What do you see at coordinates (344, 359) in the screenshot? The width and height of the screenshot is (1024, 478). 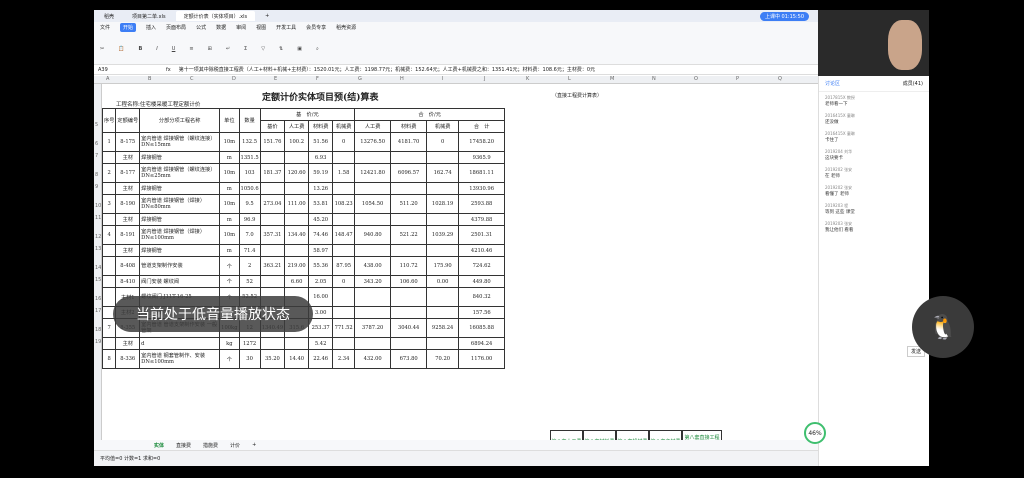 I see `cell: 2.34` at bounding box center [344, 359].